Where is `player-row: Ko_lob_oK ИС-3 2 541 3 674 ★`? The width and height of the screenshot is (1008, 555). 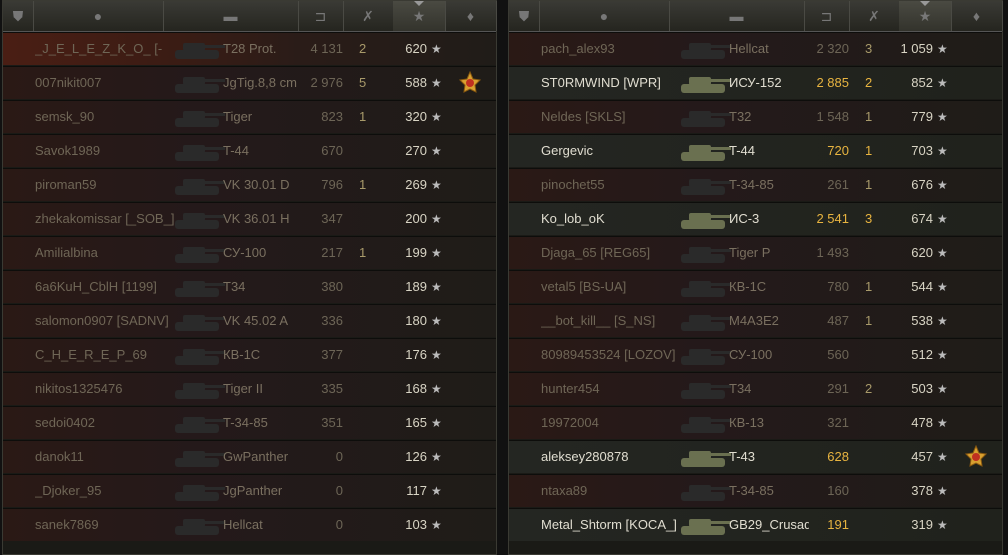
player-row: Ko_lob_oK ИС-3 2 541 3 674 ★ is located at coordinates (755, 218).